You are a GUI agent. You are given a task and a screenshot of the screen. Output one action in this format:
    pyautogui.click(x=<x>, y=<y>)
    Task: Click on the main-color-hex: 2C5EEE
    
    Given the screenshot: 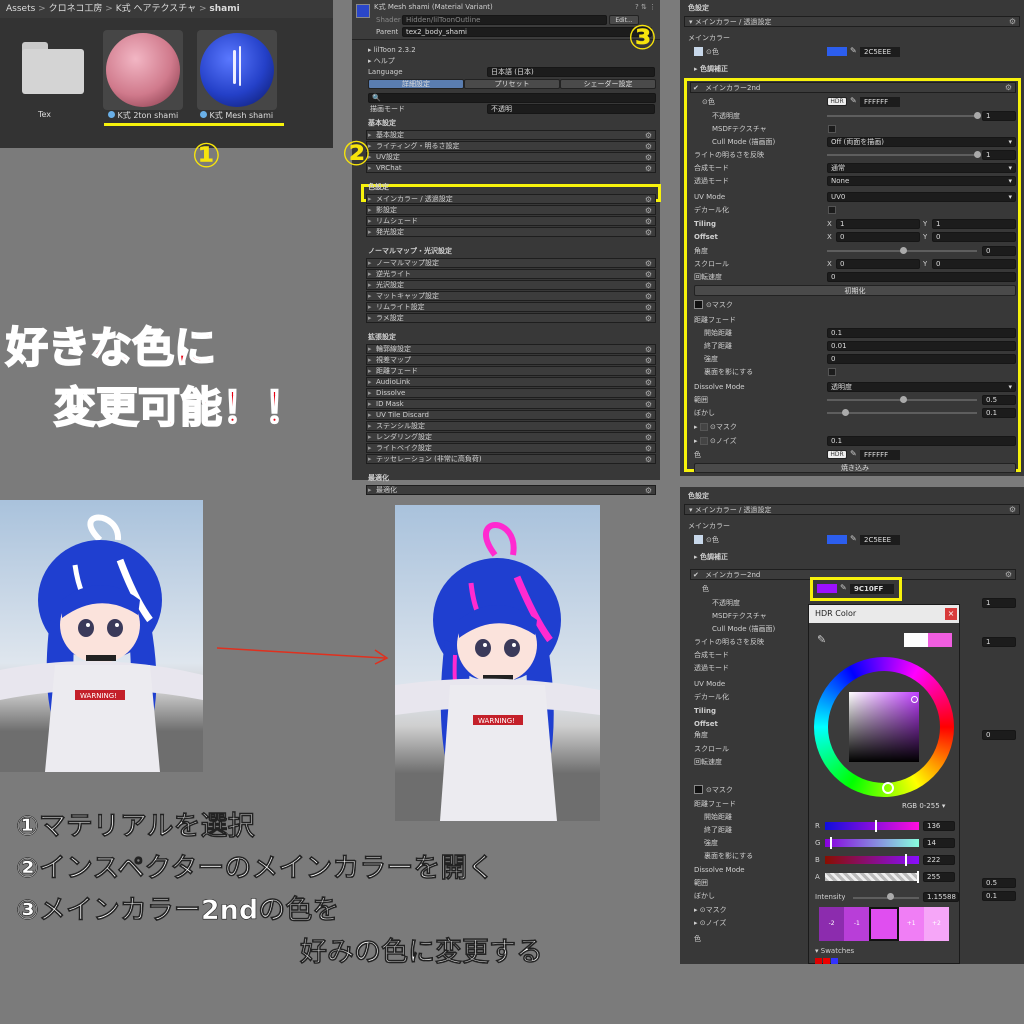 What is the action you would take?
    pyautogui.click(x=880, y=52)
    